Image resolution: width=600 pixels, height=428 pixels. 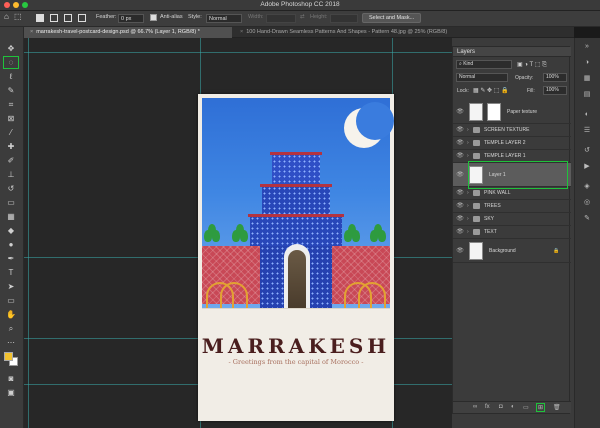 What do you see at coordinates (526, 407) in the screenshot?
I see `new-group-icon: ▭` at bounding box center [526, 407].